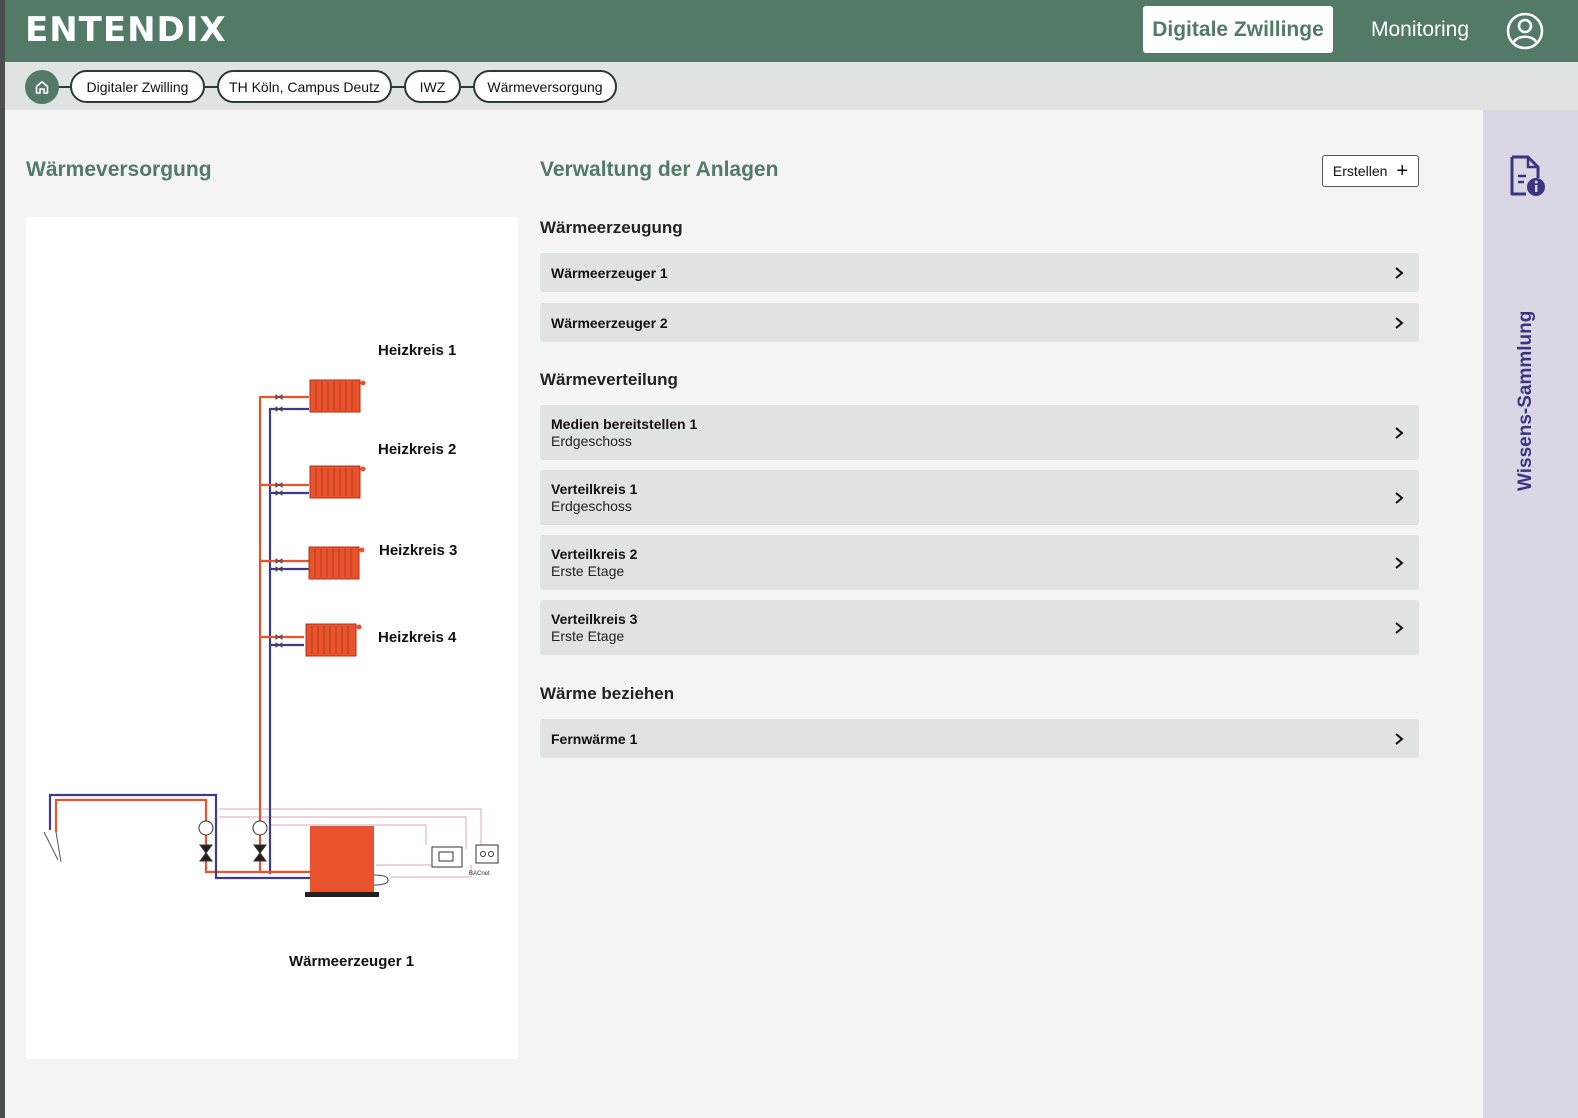 The image size is (1578, 1118). Describe the element at coordinates (335, 518) in the screenshot. I see `radiators` at that location.